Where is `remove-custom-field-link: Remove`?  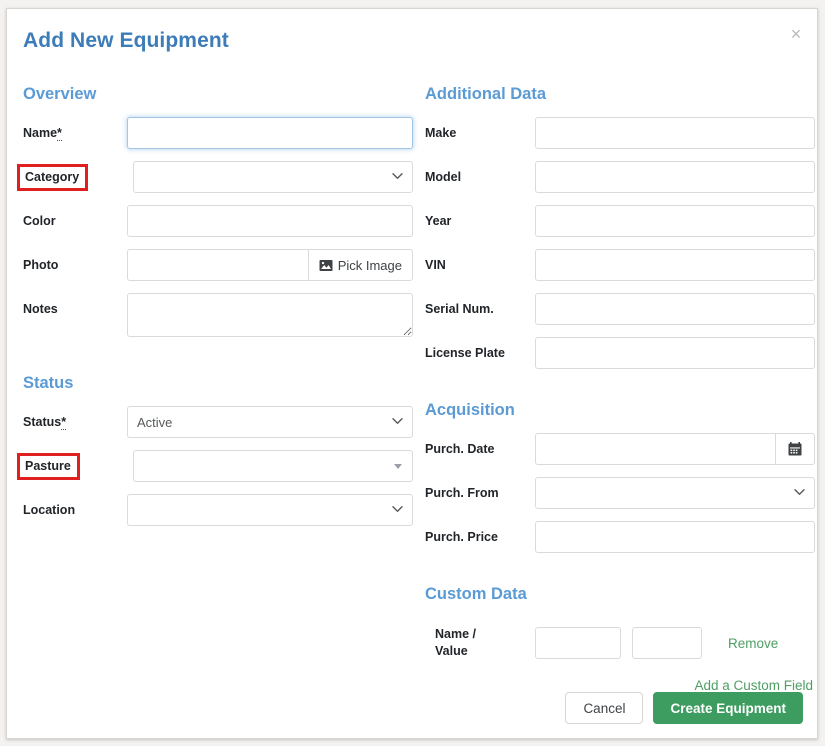
remove-custom-field-link: Remove is located at coordinates (753, 643).